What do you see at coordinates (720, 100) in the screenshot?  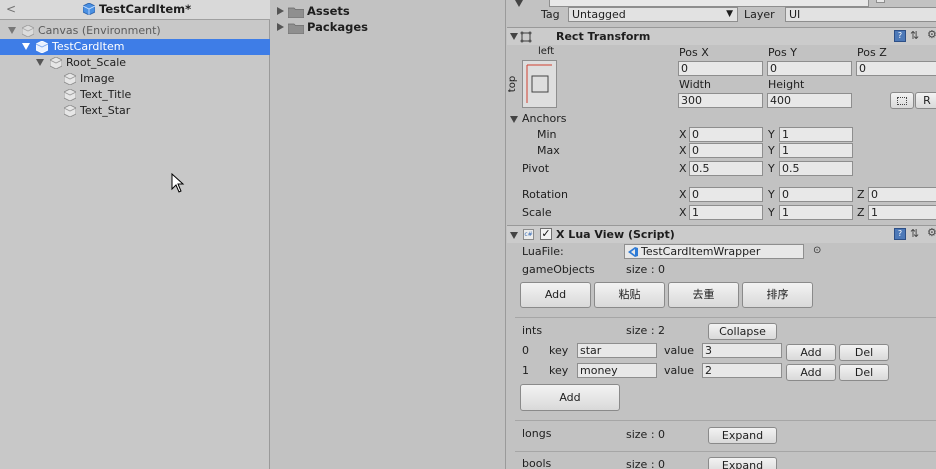 I see `width-field: 300` at bounding box center [720, 100].